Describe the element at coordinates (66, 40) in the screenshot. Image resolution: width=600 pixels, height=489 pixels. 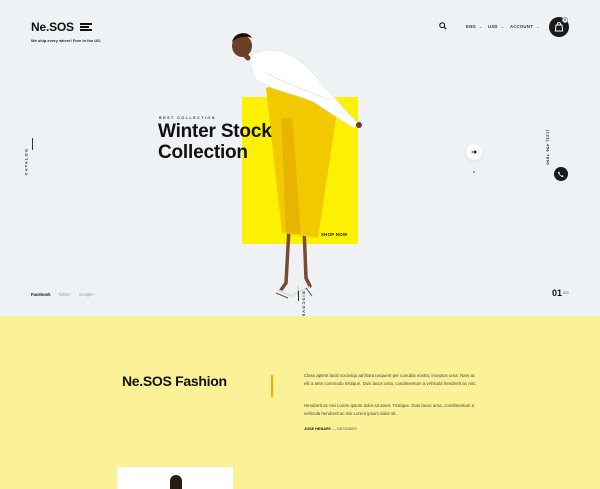
I see `shipping-tagline: We ship every where! Free in the US.` at that location.